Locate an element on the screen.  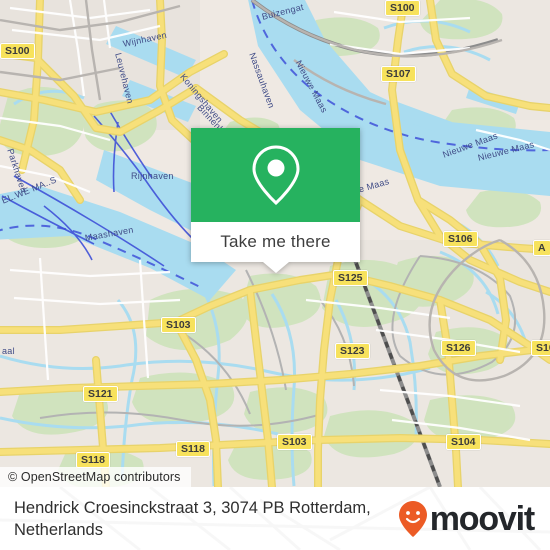
road-shield: S104 is located at coordinates (463, 442).